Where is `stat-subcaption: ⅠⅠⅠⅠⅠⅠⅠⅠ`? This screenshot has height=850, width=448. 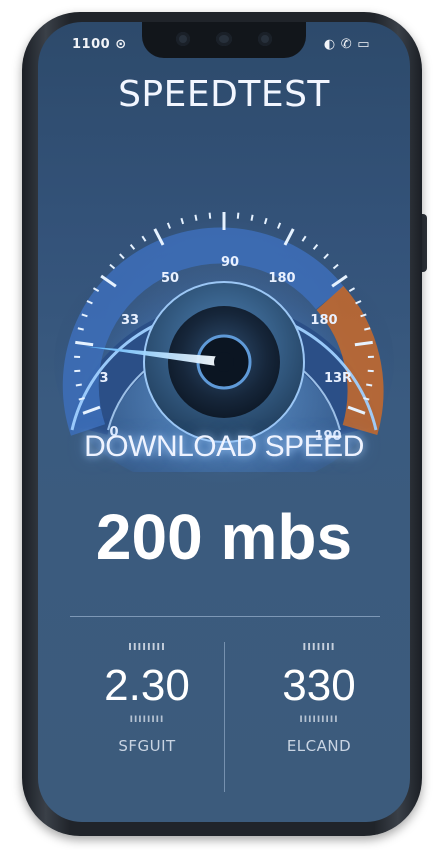 stat-subcaption: ⅠⅠⅠⅠⅠⅠⅠⅠ is located at coordinates (147, 720).